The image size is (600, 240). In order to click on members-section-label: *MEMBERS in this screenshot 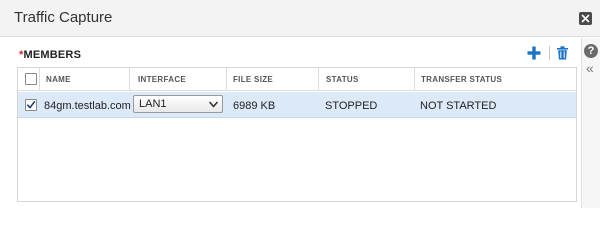, I will do `click(50, 55)`.